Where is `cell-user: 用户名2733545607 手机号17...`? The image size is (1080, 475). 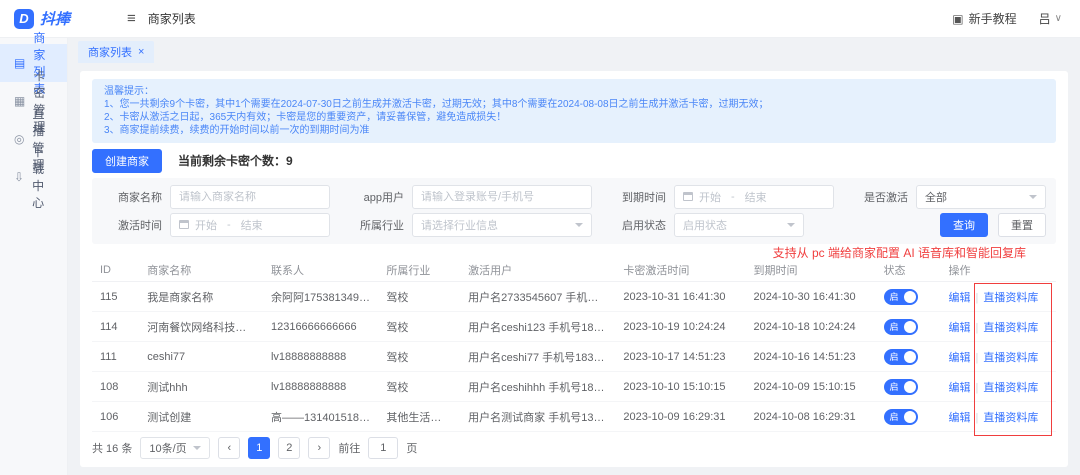 cell-user: 用户名2733545607 手机号17... is located at coordinates (538, 296).